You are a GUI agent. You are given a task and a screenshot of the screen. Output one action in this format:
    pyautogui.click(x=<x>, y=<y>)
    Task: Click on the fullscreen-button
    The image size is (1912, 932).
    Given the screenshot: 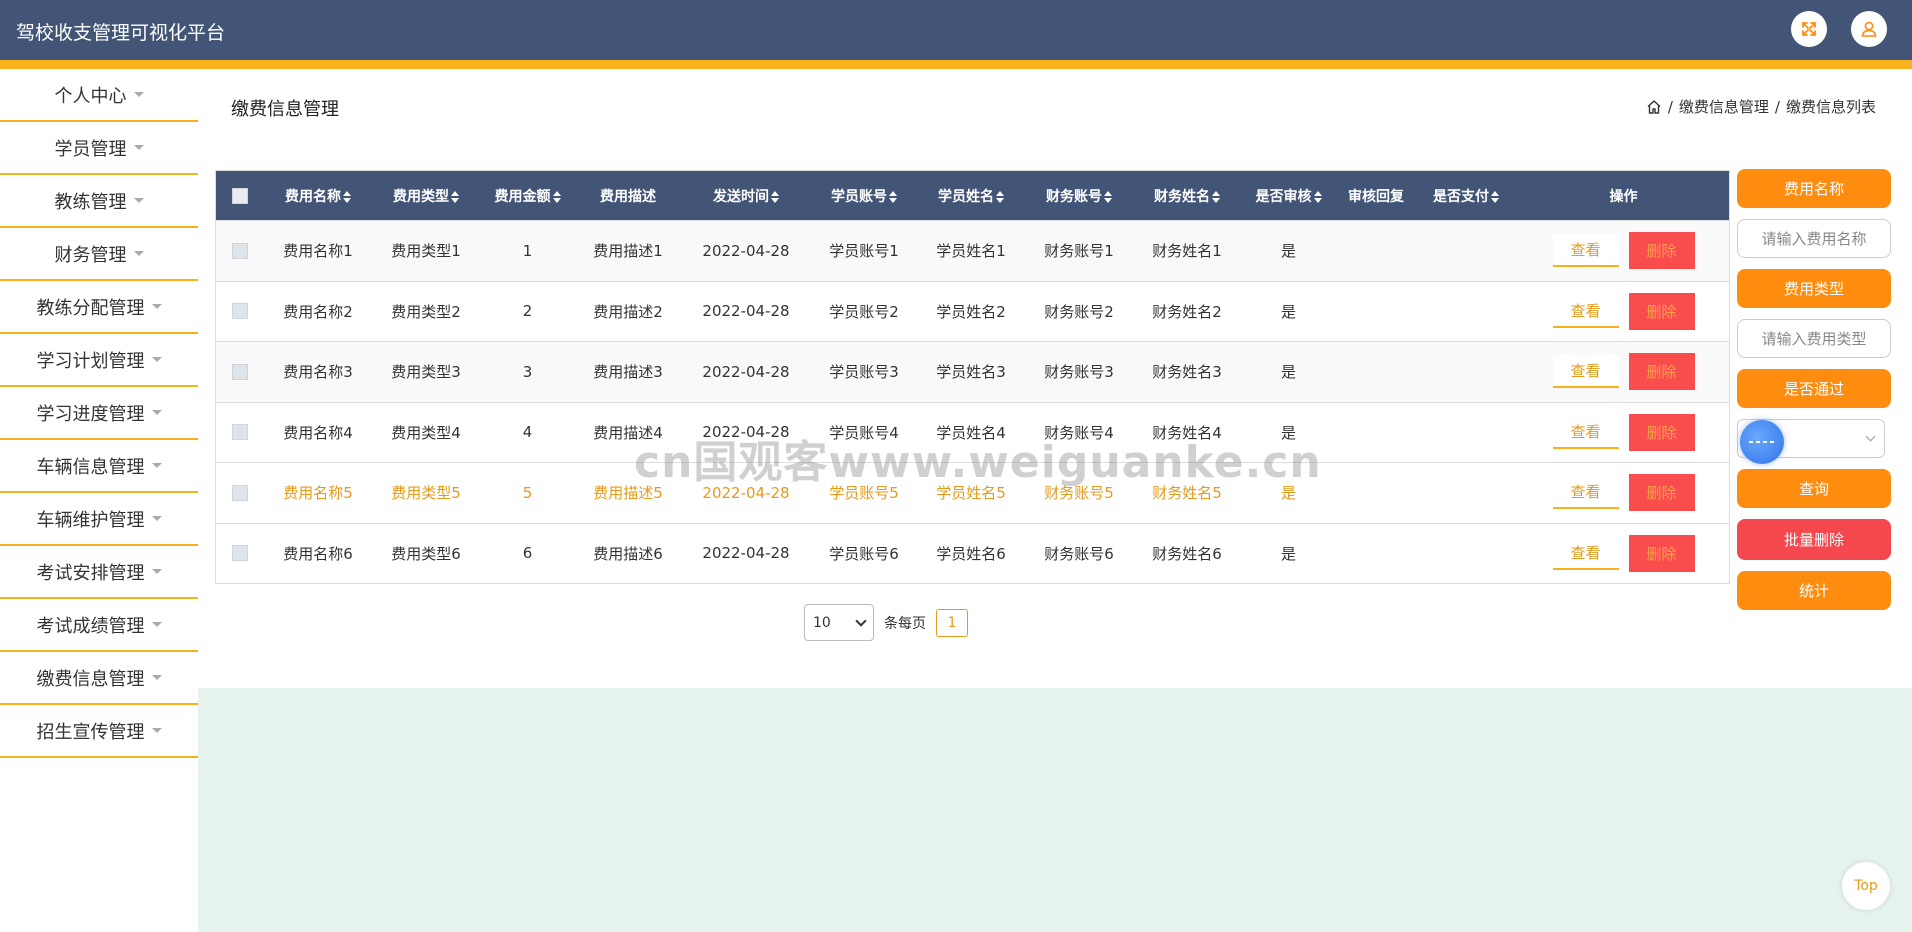 What is the action you would take?
    pyautogui.click(x=1809, y=29)
    